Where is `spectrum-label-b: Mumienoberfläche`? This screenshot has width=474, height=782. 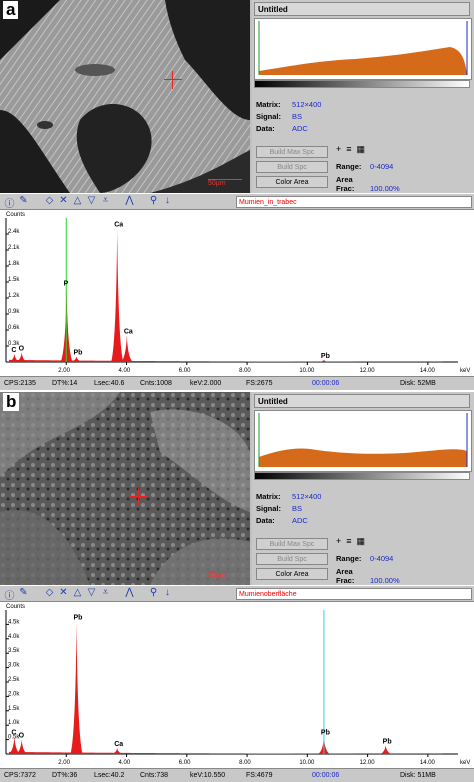
spectrum-label-b: Mumienoberfläche is located at coordinates (354, 594).